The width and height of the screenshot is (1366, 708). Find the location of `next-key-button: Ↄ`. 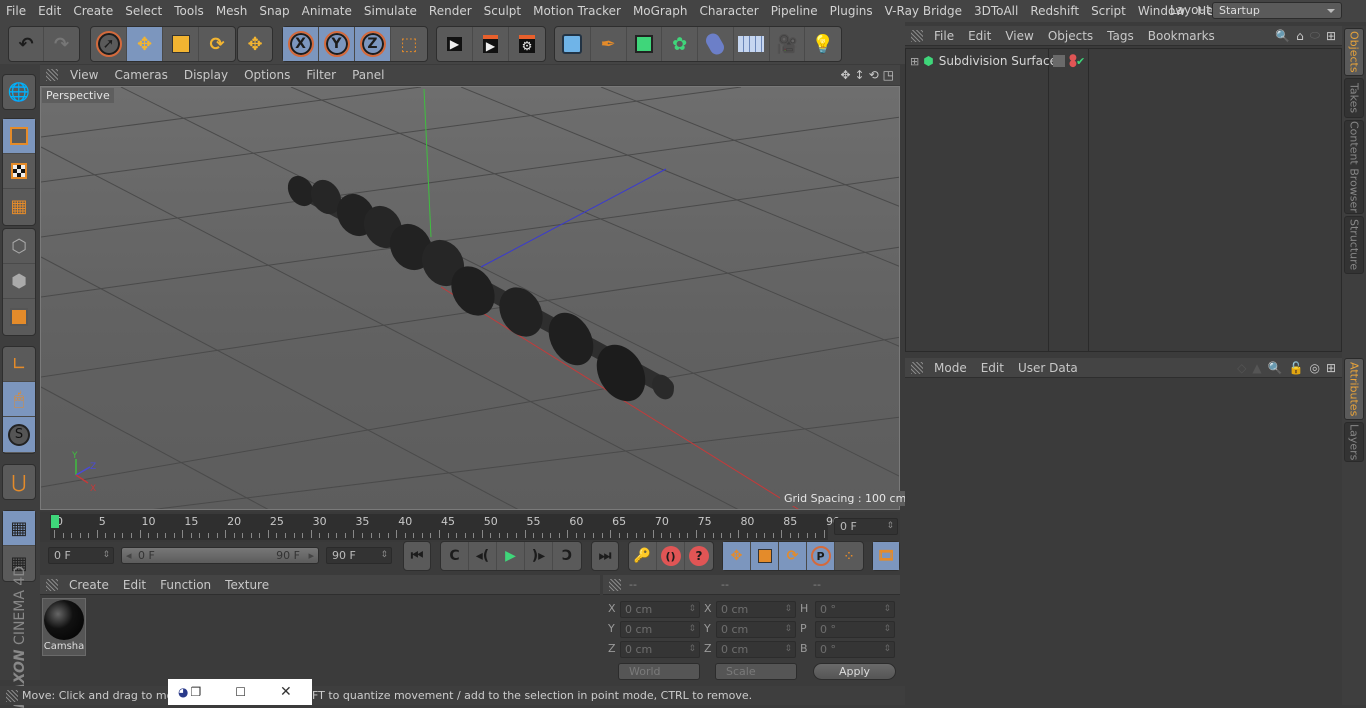

next-key-button: Ↄ is located at coordinates (567, 556).